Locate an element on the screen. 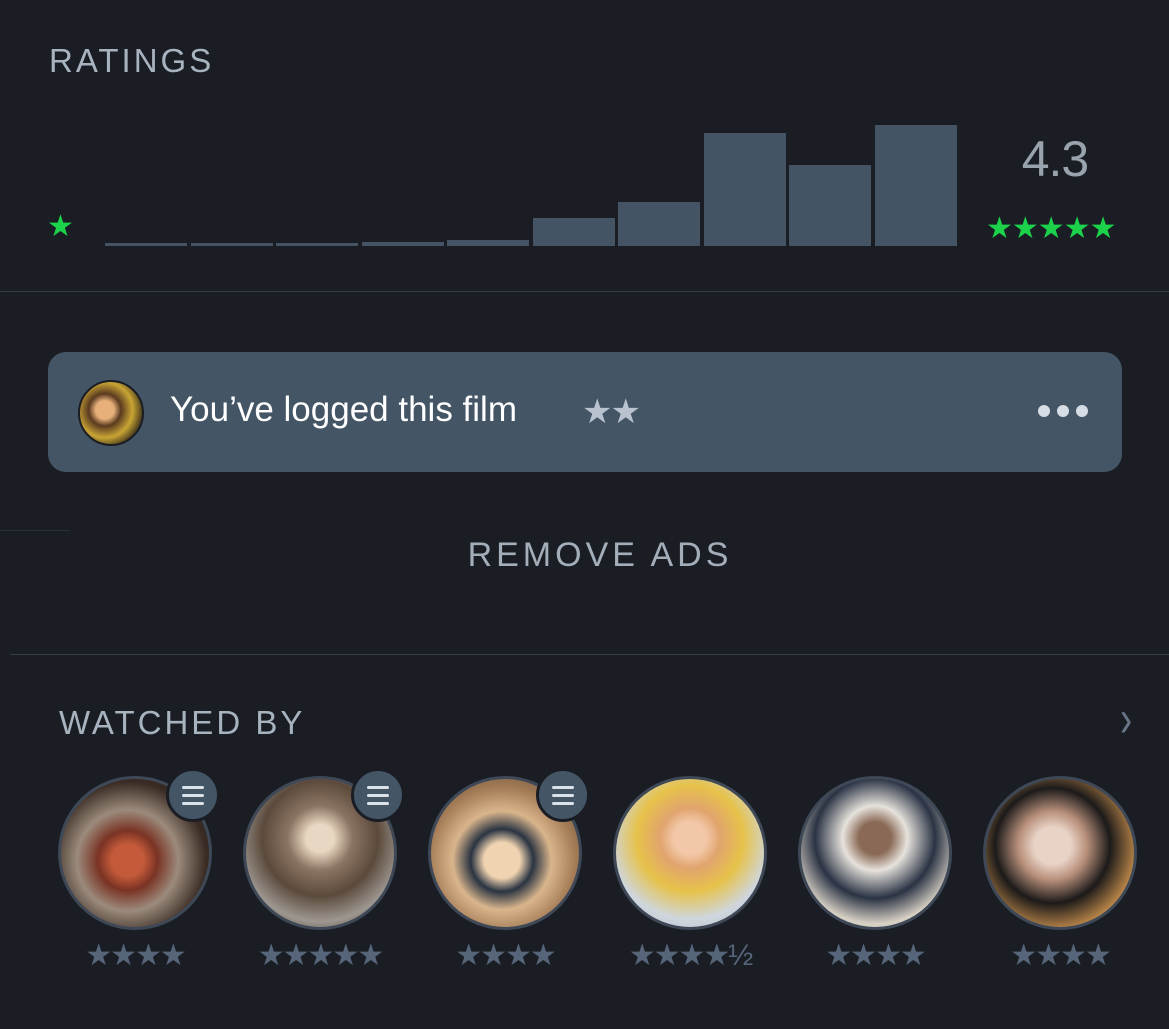 This screenshot has width=1169, height=1029. watched-by-member: ★★★★★ is located at coordinates (324, 872).